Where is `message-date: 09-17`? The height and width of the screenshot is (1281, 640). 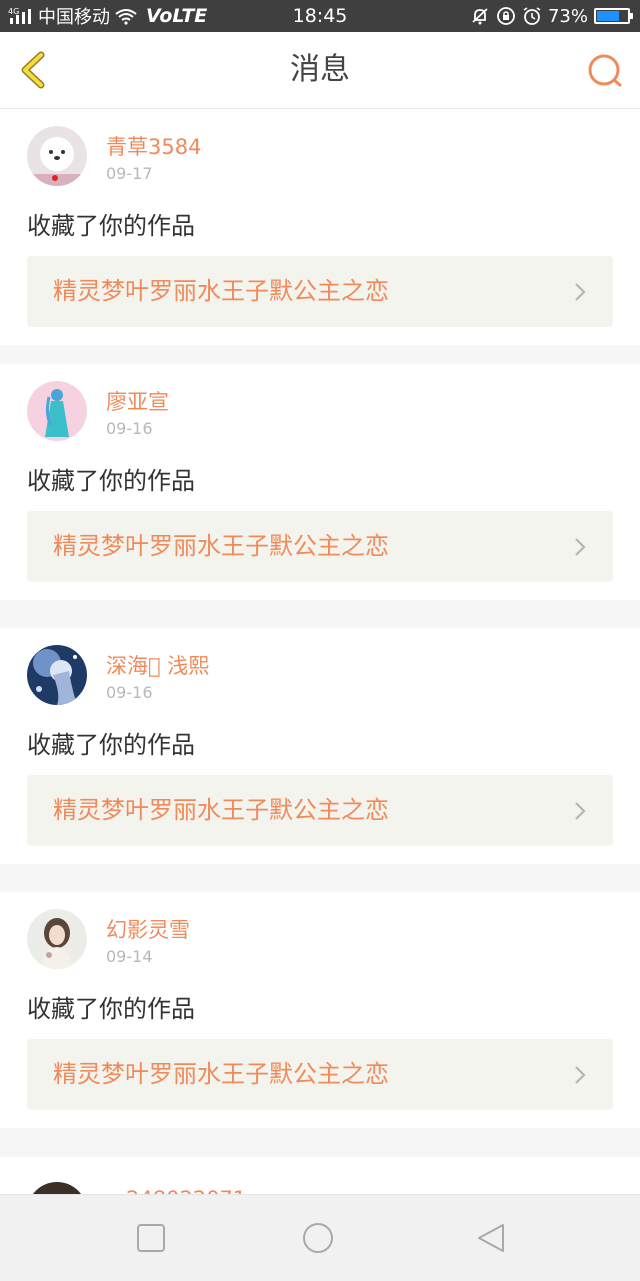
message-date: 09-17 is located at coordinates (129, 173).